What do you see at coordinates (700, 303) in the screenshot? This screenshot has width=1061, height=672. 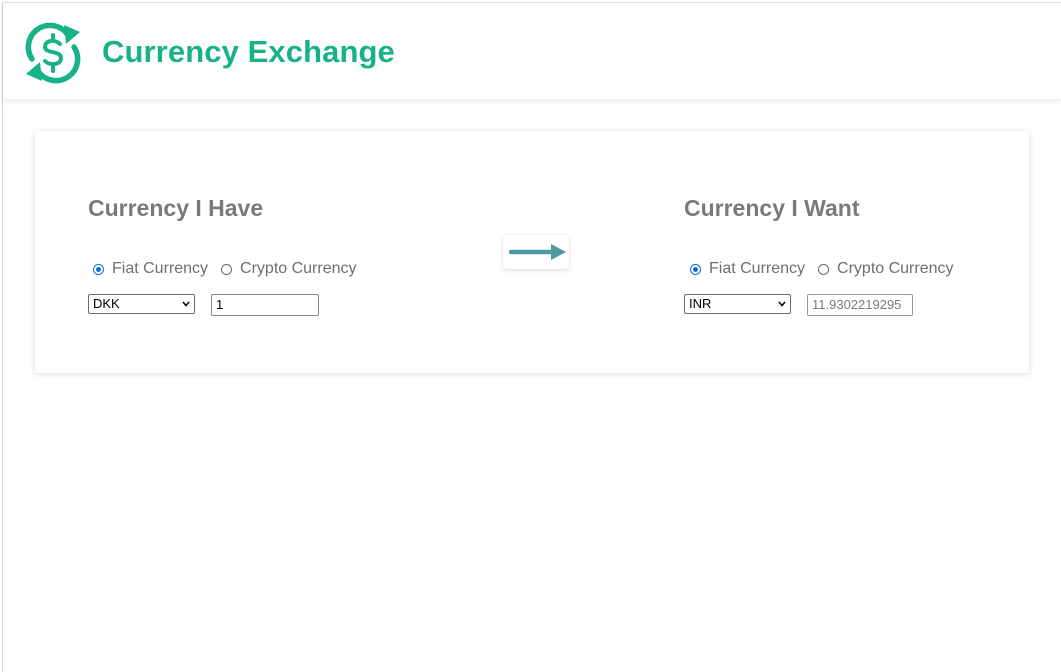 I see `want-currency-value: INR` at bounding box center [700, 303].